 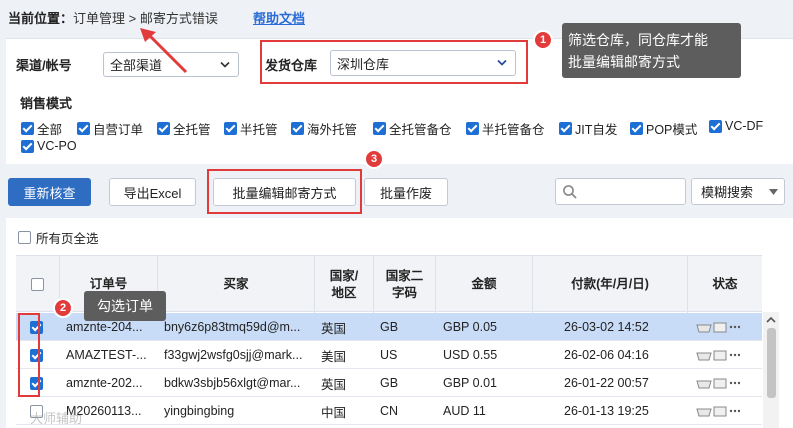 I want to click on search-input, so click(x=620, y=191).